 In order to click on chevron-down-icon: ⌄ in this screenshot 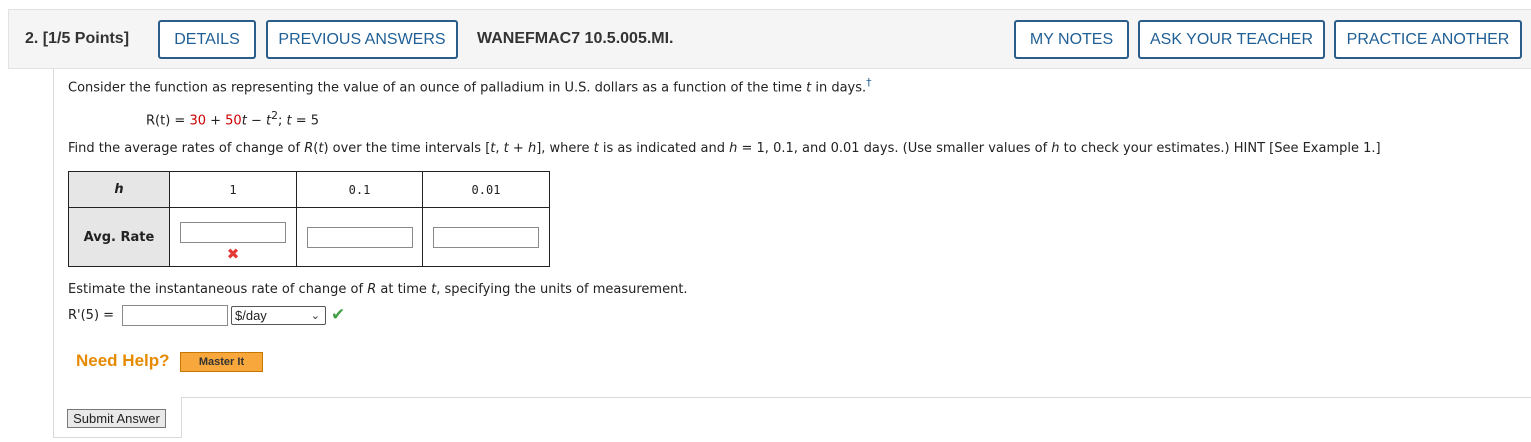, I will do `click(315, 316)`.